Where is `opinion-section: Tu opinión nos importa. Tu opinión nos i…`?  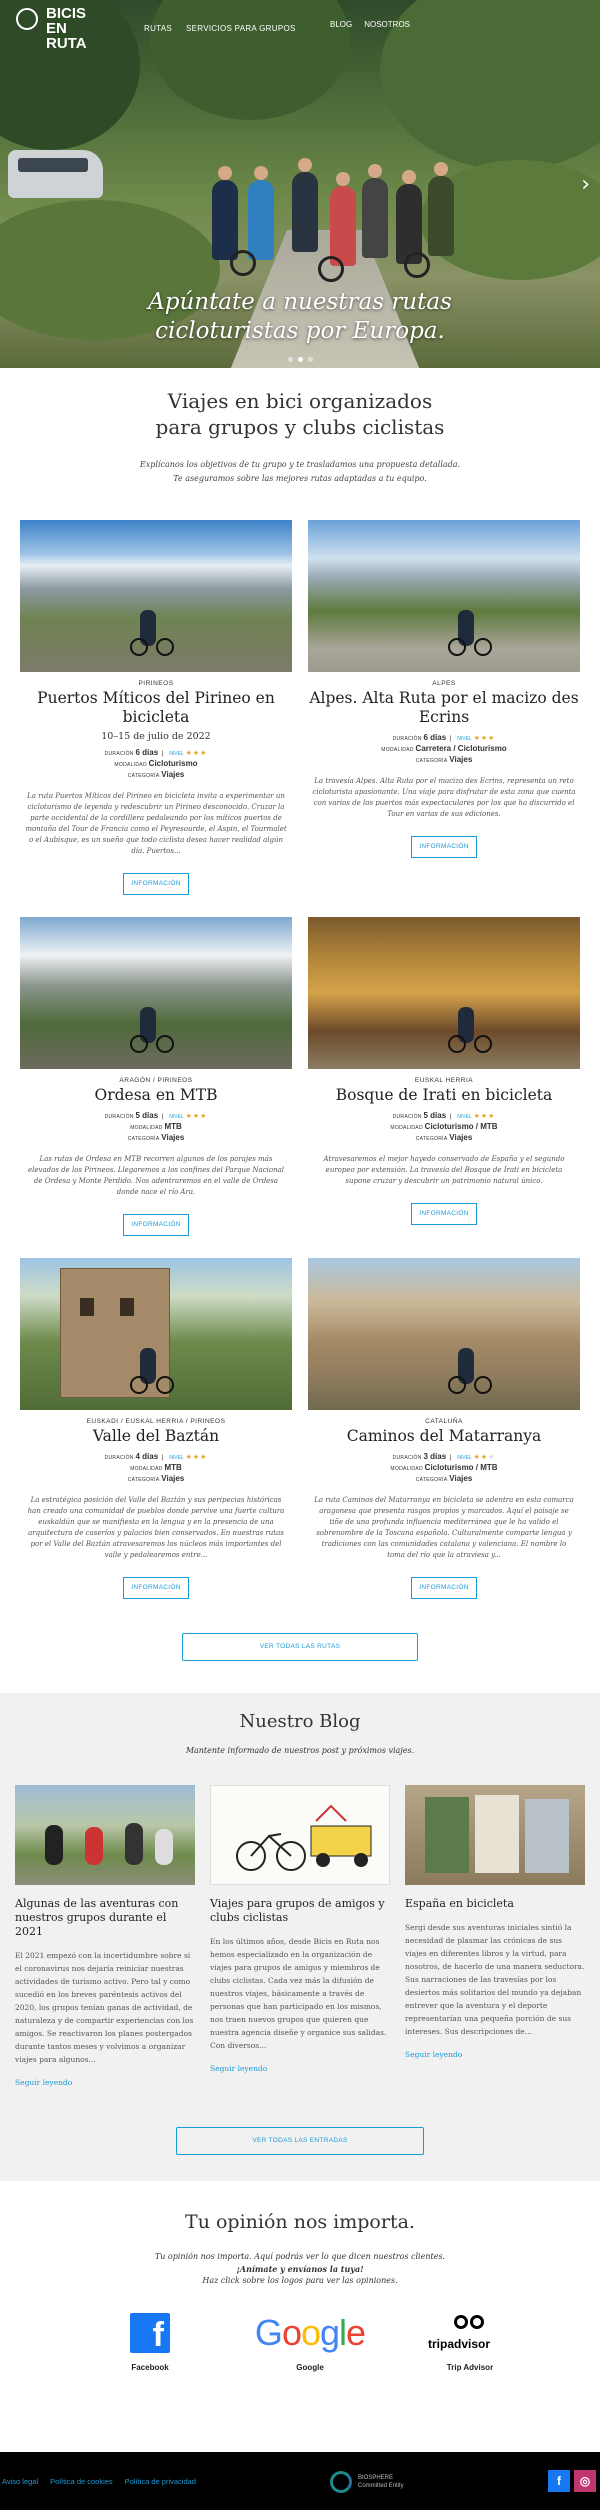
opinion-section: Tu opinión nos importa. Tu opinión nos i… is located at coordinates (300, 2276).